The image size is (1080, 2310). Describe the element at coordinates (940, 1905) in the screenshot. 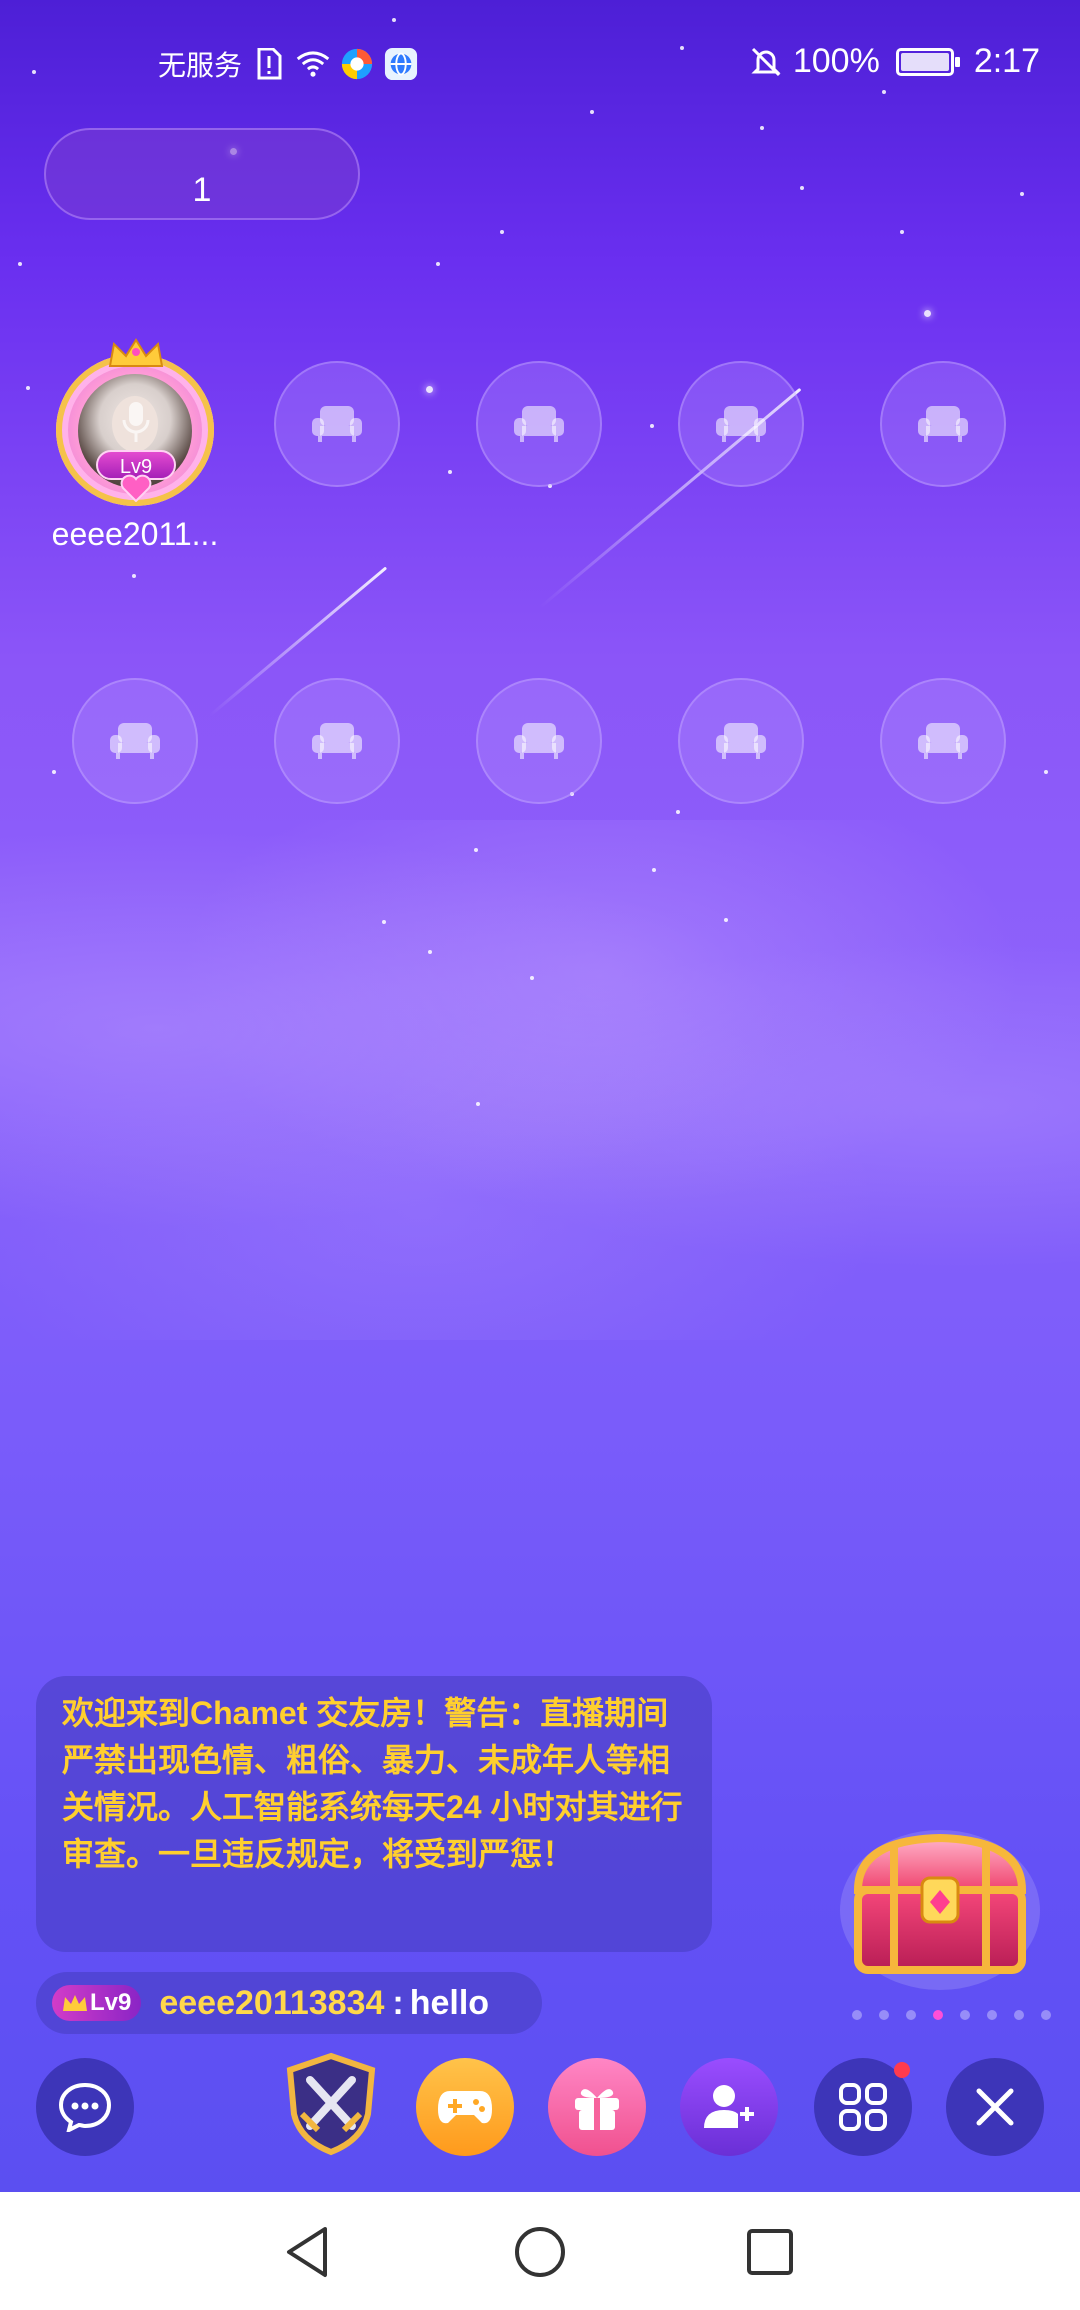

I see `treasure-chest-icon` at that location.